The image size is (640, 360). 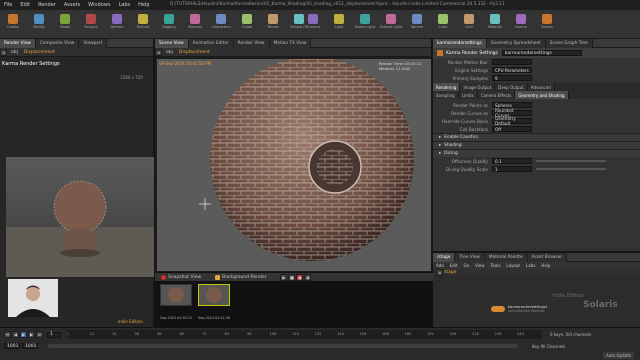 I want to click on lops-tool-cube: Cube, so click(x=443, y=24).